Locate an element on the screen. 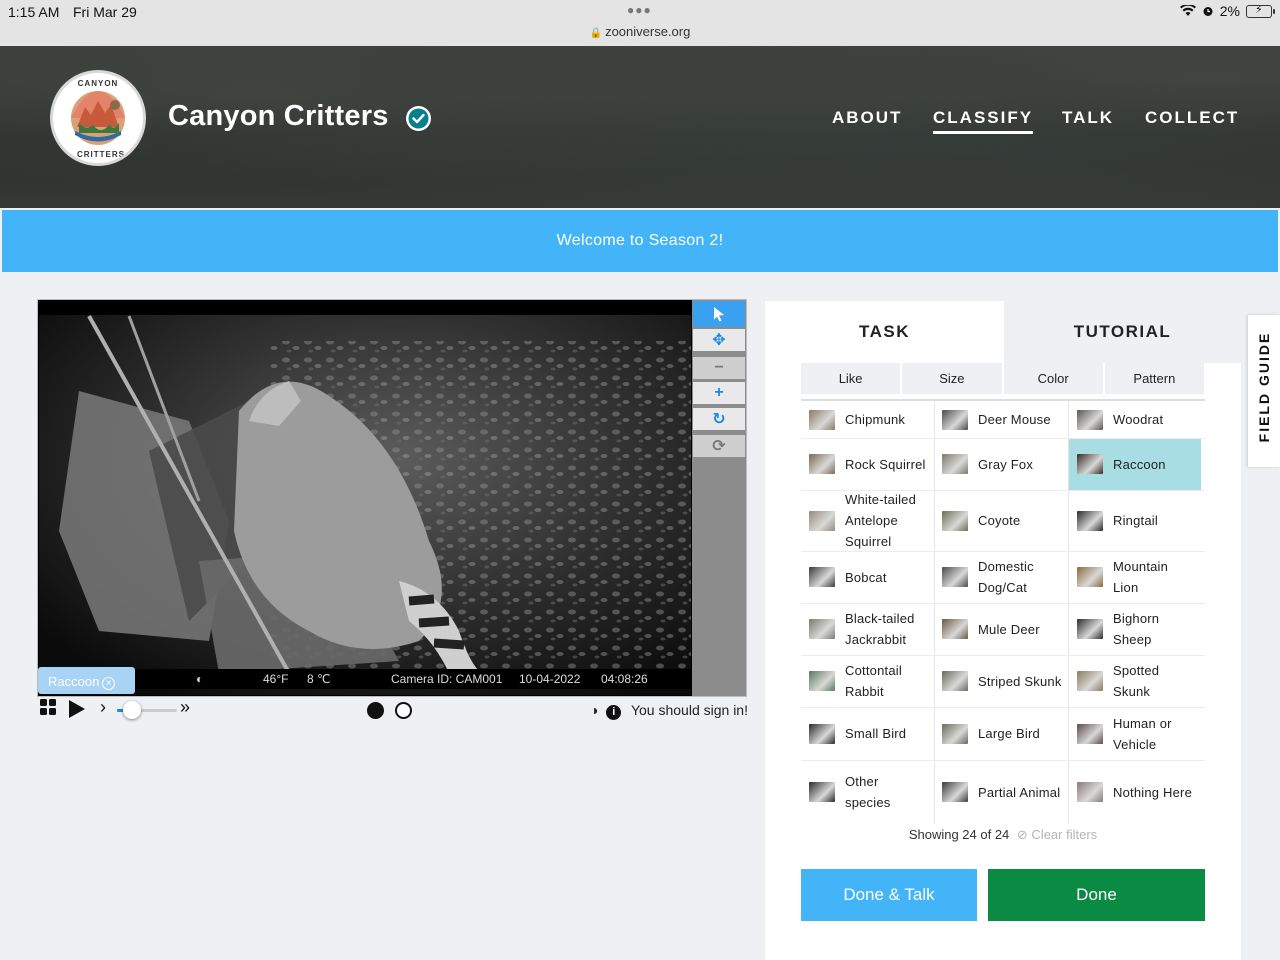  moon-phase-icon: ◐ is located at coordinates (200, 679).